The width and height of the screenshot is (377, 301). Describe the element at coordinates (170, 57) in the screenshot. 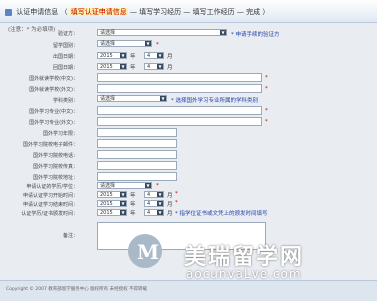

I see `departure-month-unit: 月` at that location.